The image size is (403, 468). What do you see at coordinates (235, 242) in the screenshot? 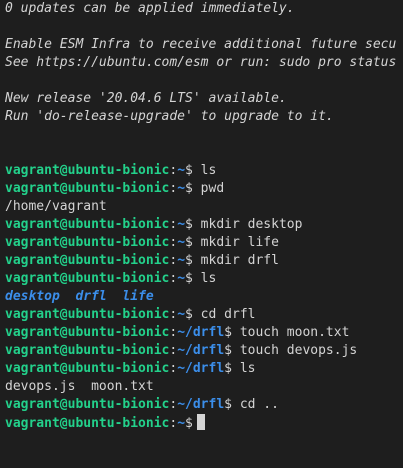
I see `command-text: mkdir life` at bounding box center [235, 242].